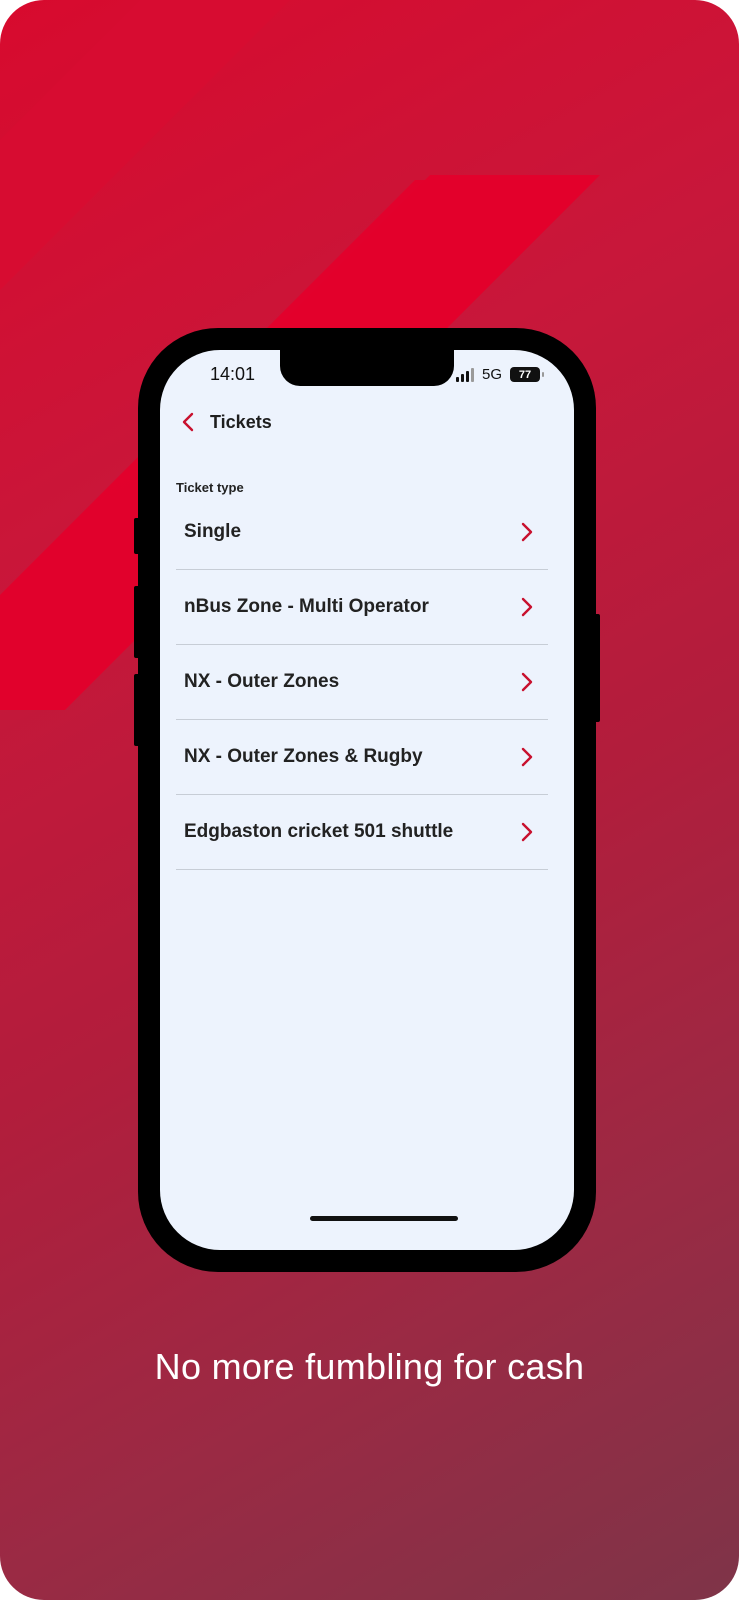 Image resolution: width=739 pixels, height=1600 pixels. Describe the element at coordinates (384, 1218) in the screenshot. I see `home-indicator` at that location.